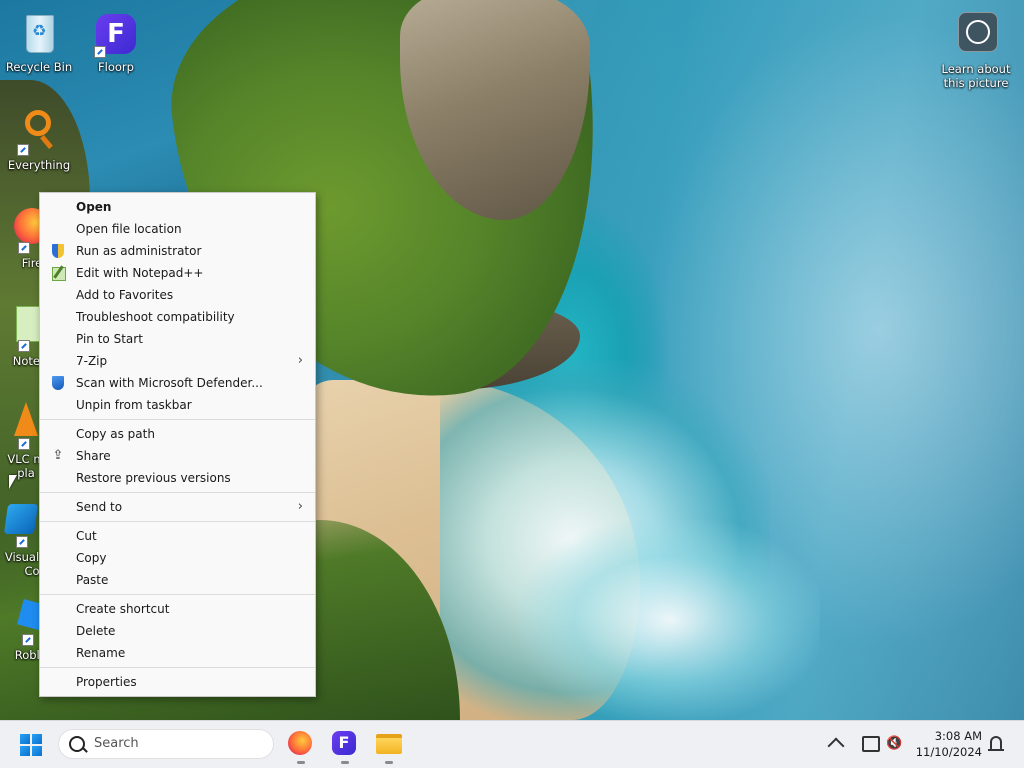  I want to click on menu-item-add-to-favorites: Add to Favorites, so click(177, 295).